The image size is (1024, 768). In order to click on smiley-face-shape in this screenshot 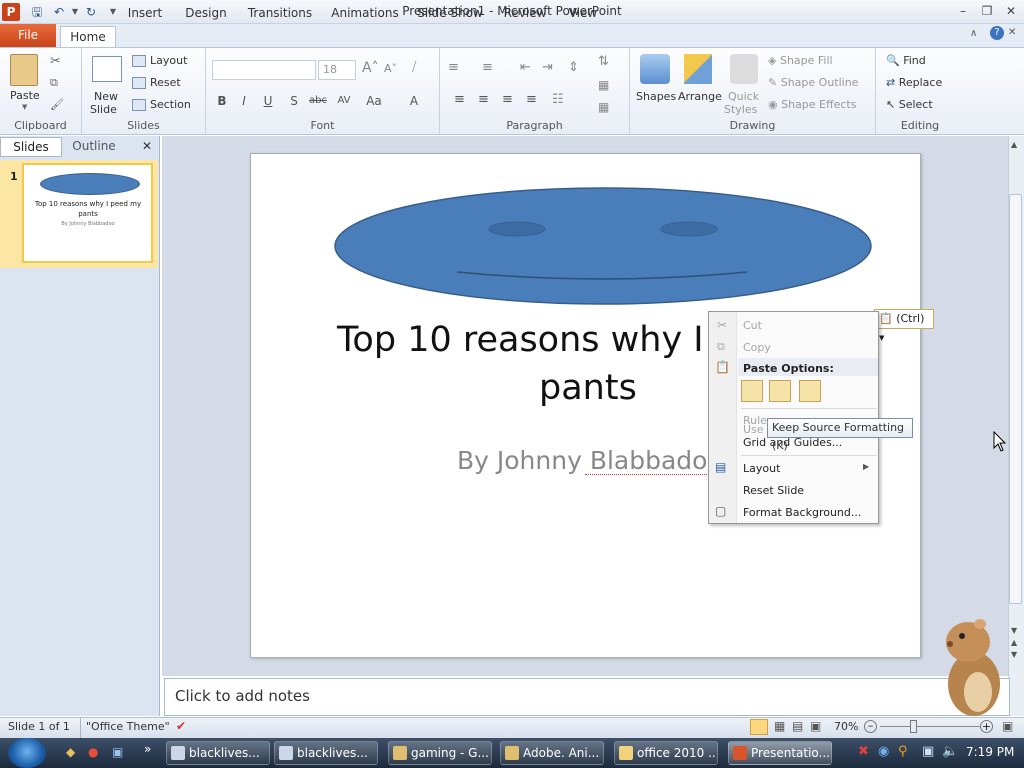, I will do `click(603, 247)`.